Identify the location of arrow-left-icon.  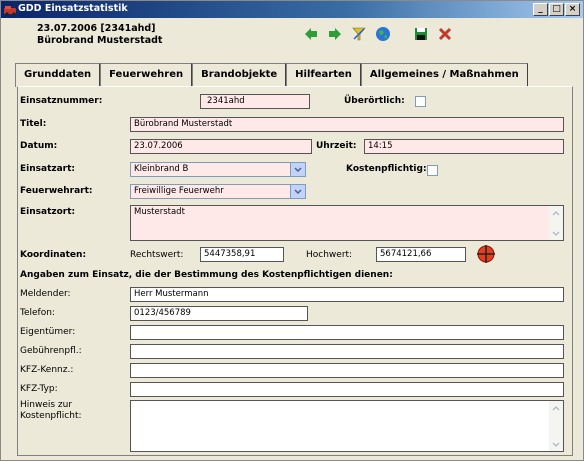
(311, 34).